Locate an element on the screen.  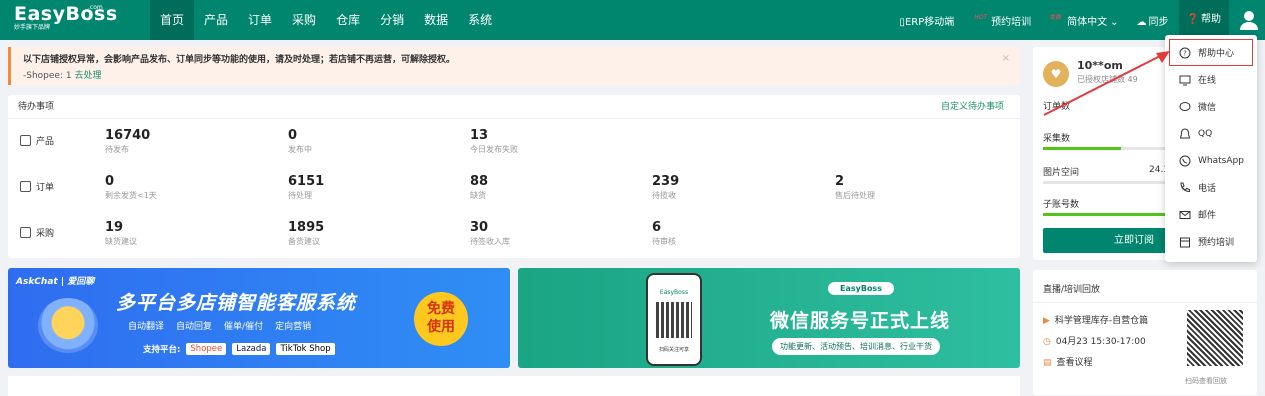
row-label: 订单 is located at coordinates (37, 186).